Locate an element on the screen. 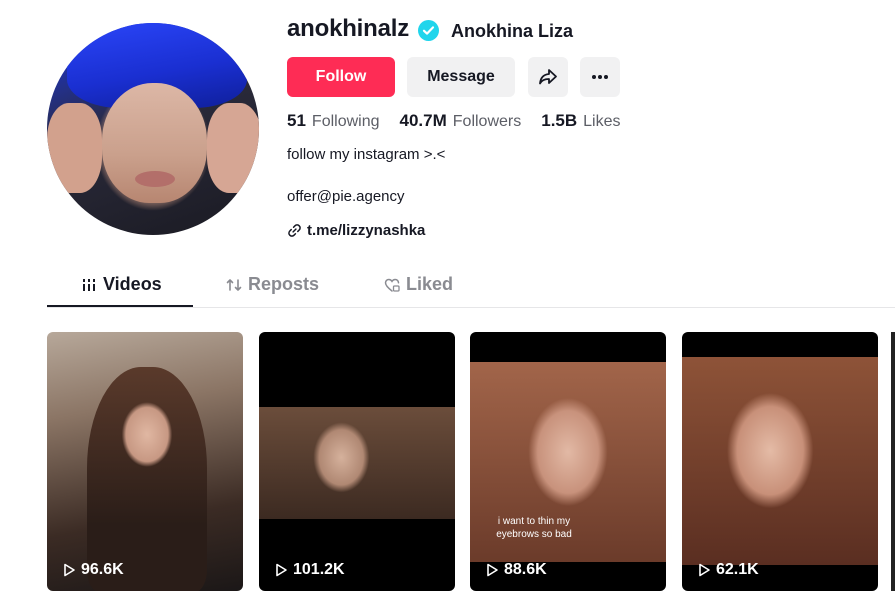 This screenshot has height=603, width=895. bio-email: offer@pie.agency is located at coordinates (346, 196).